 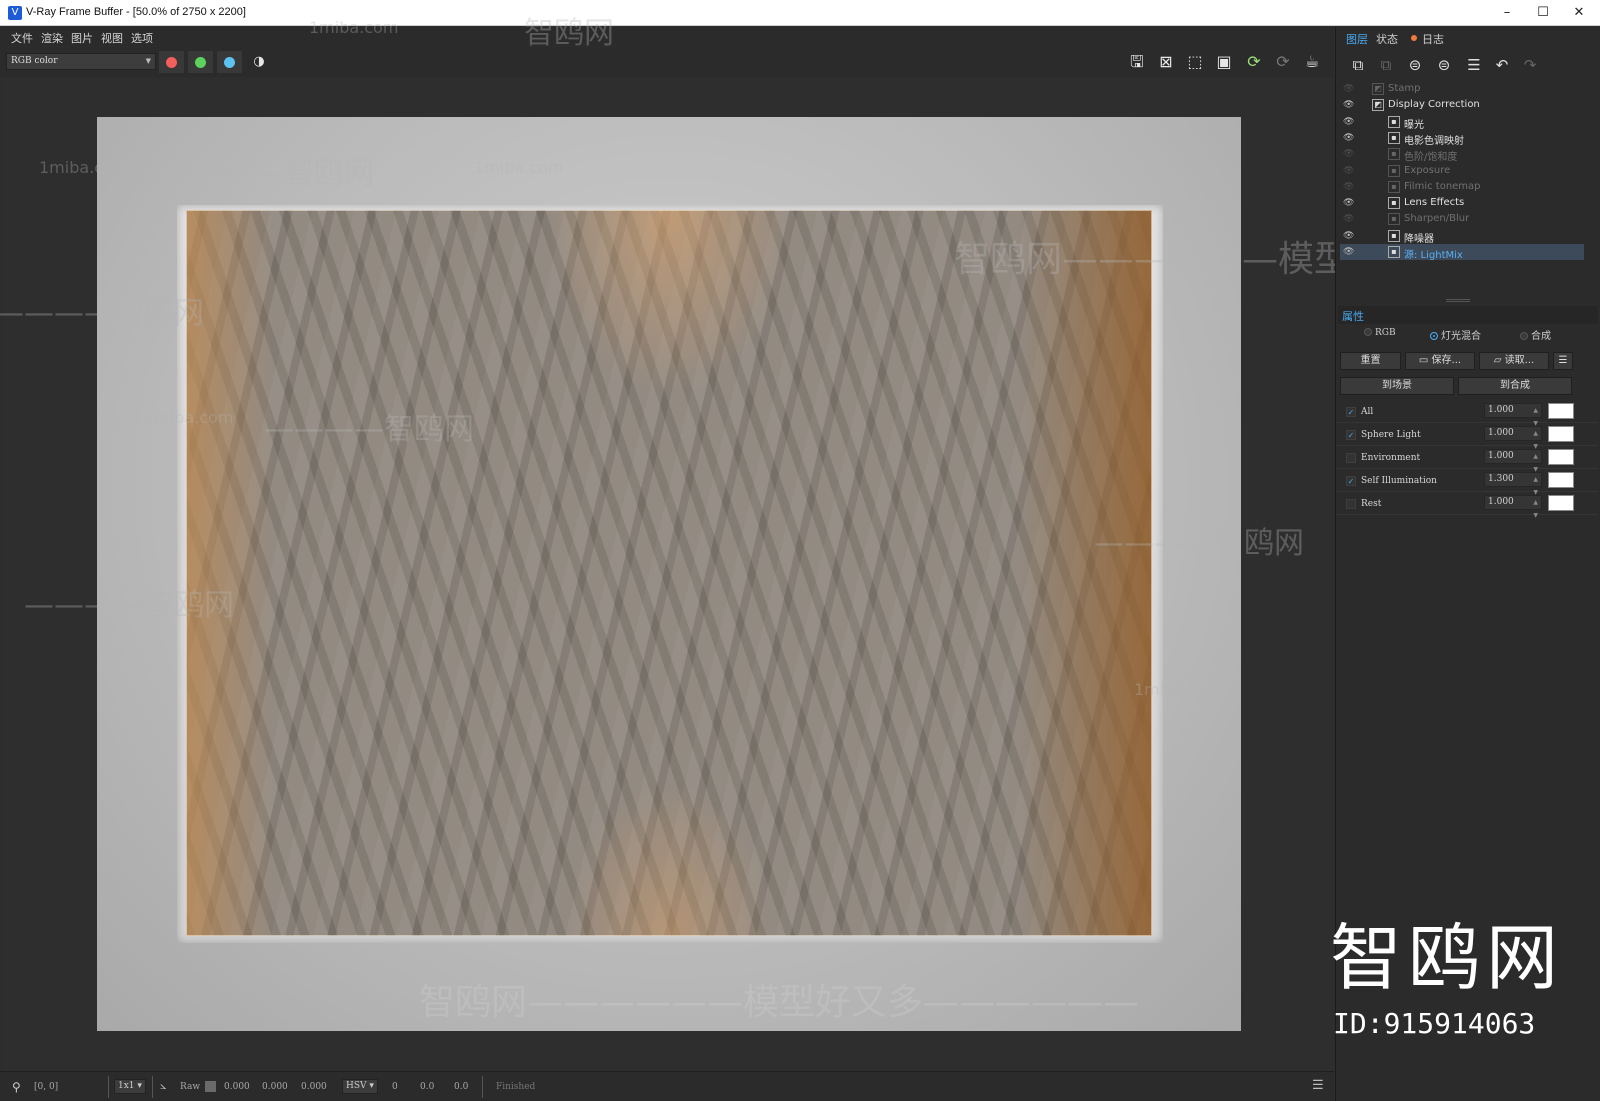 What do you see at coordinates (1462, 236) in the screenshot?
I see `layer-item: 👁 ▪ 降噪器` at bounding box center [1462, 236].